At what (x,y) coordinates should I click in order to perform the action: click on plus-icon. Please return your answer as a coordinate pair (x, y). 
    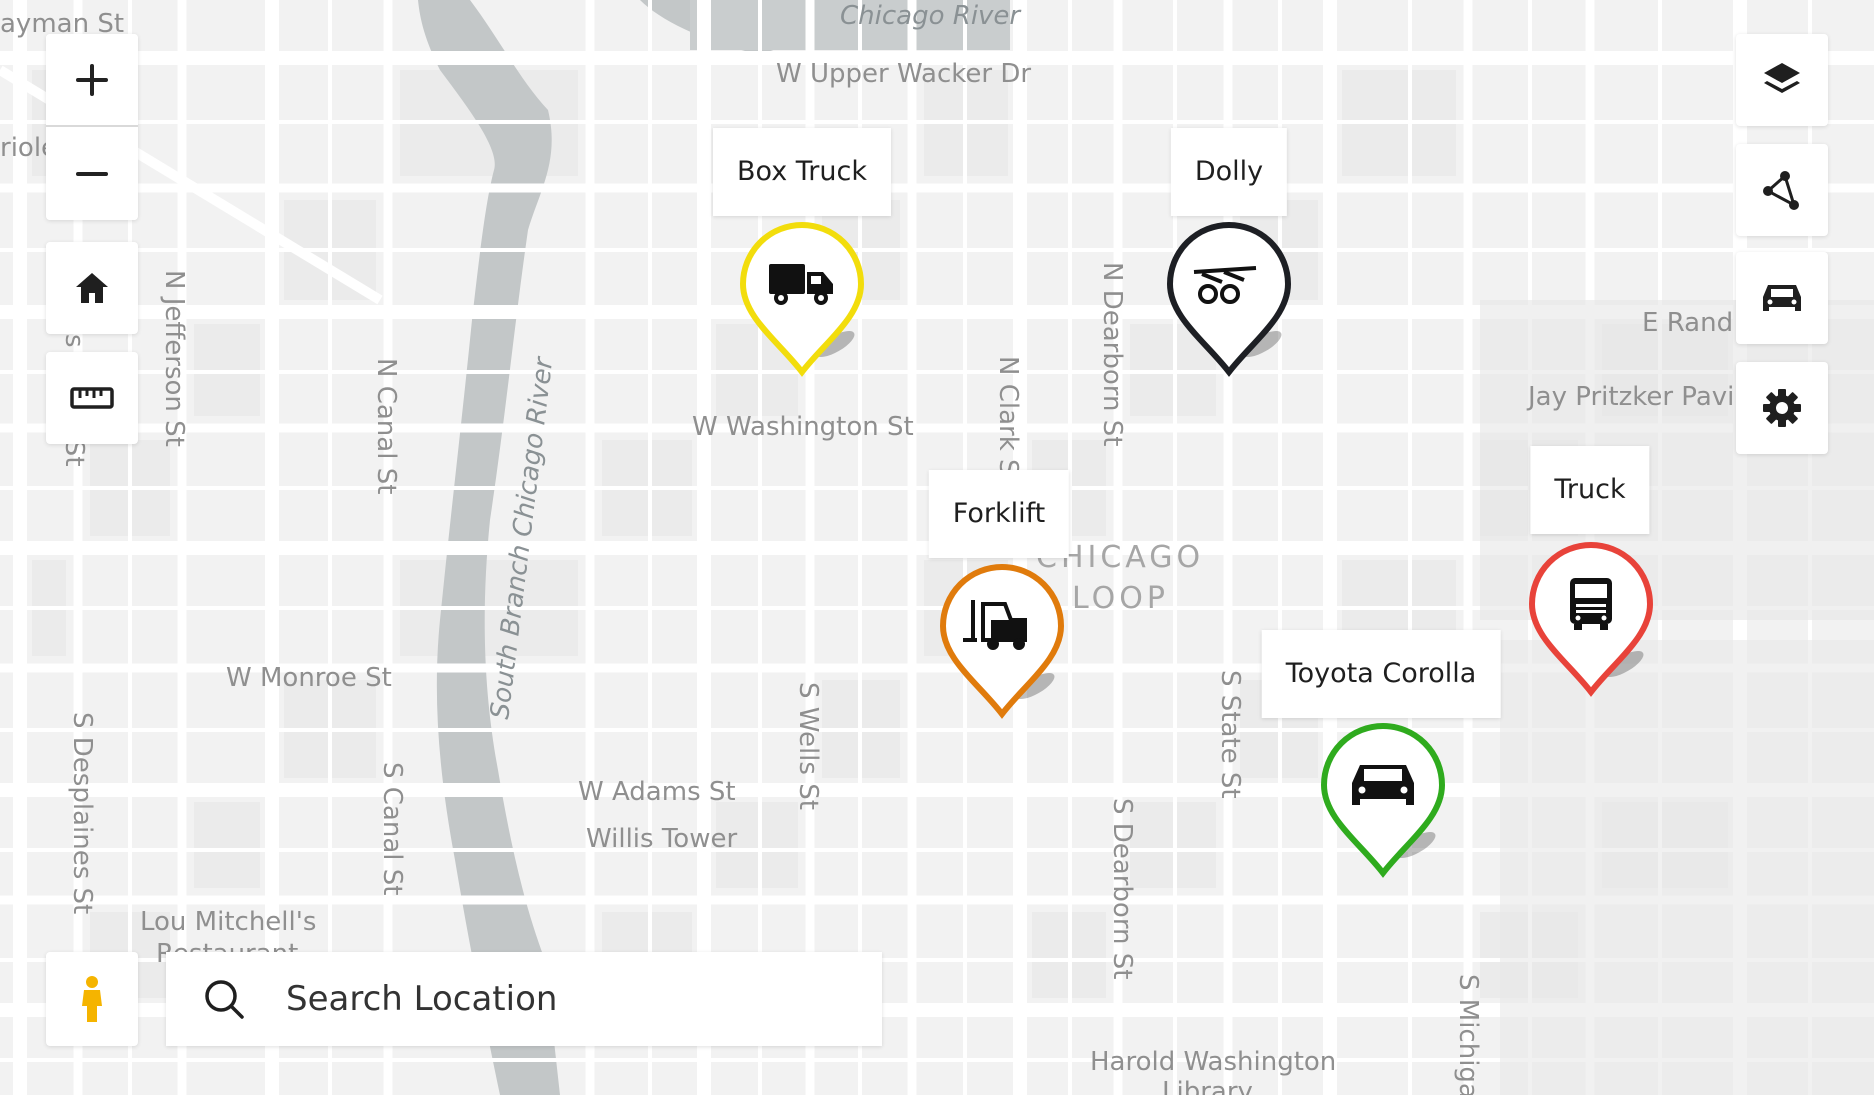
    Looking at the image, I should click on (92, 80).